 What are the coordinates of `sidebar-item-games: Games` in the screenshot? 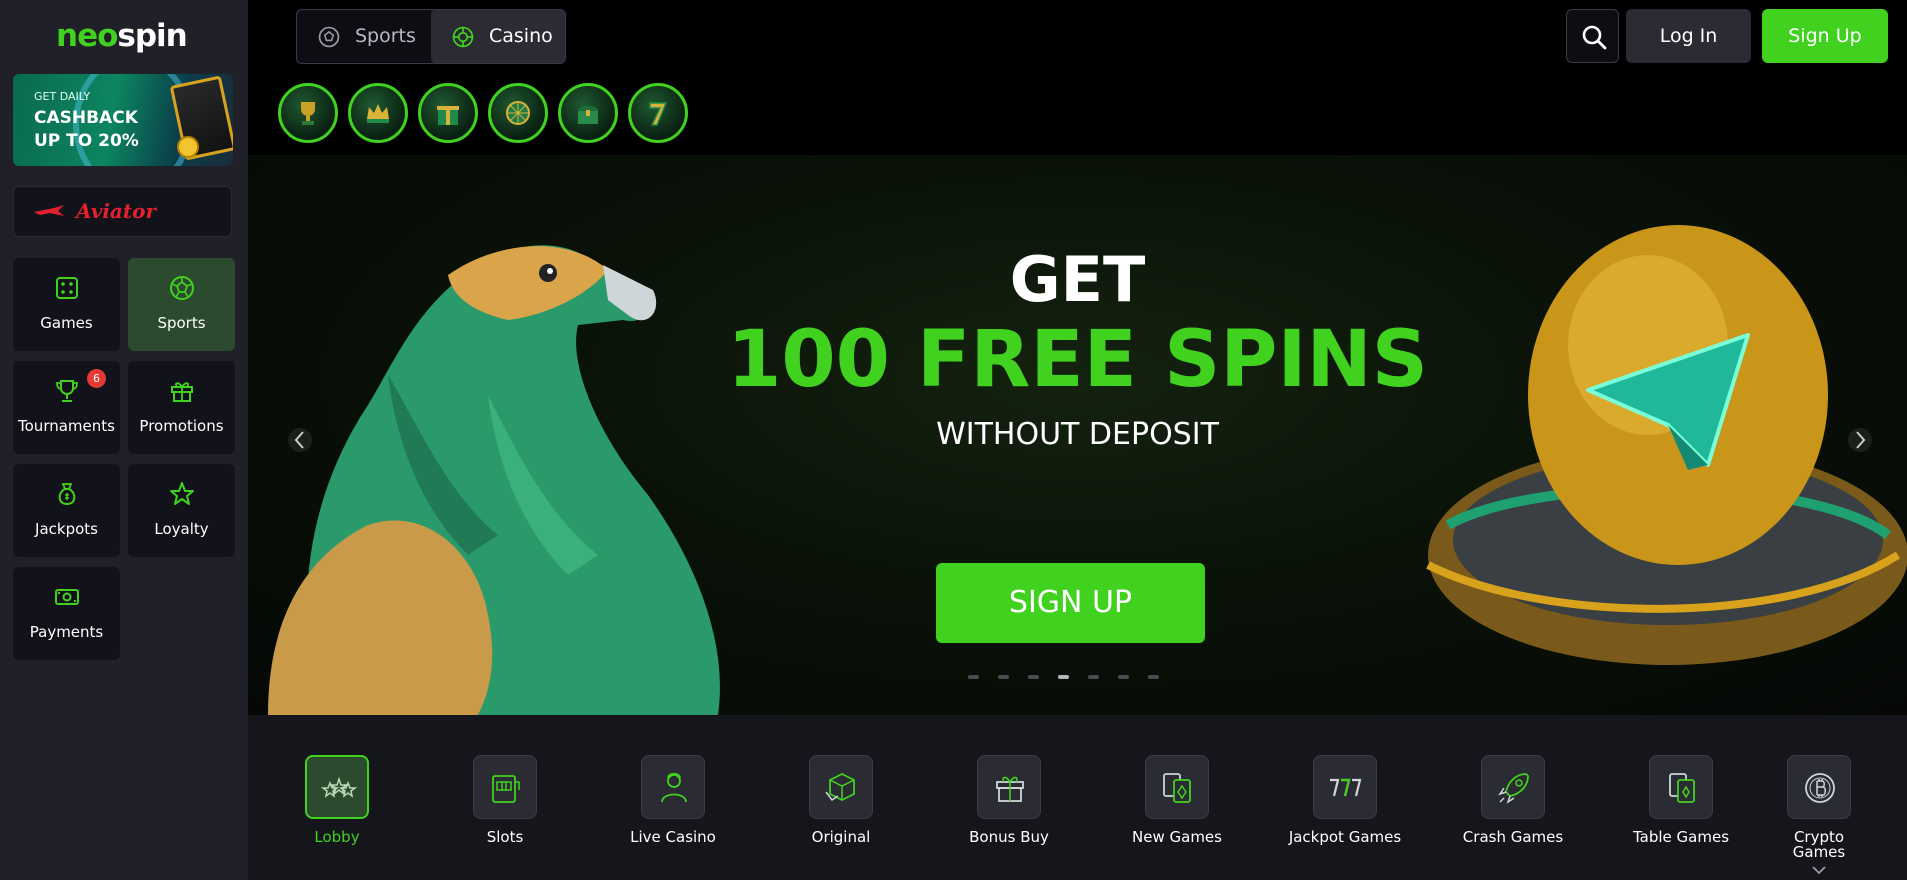 It's located at (66, 304).